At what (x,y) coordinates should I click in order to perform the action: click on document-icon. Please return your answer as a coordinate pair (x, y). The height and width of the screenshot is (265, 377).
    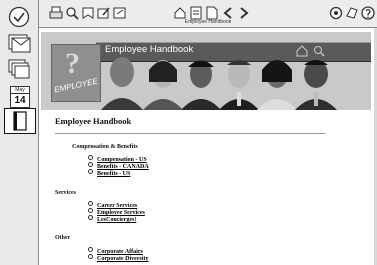
    Looking at the image, I should click on (212, 13).